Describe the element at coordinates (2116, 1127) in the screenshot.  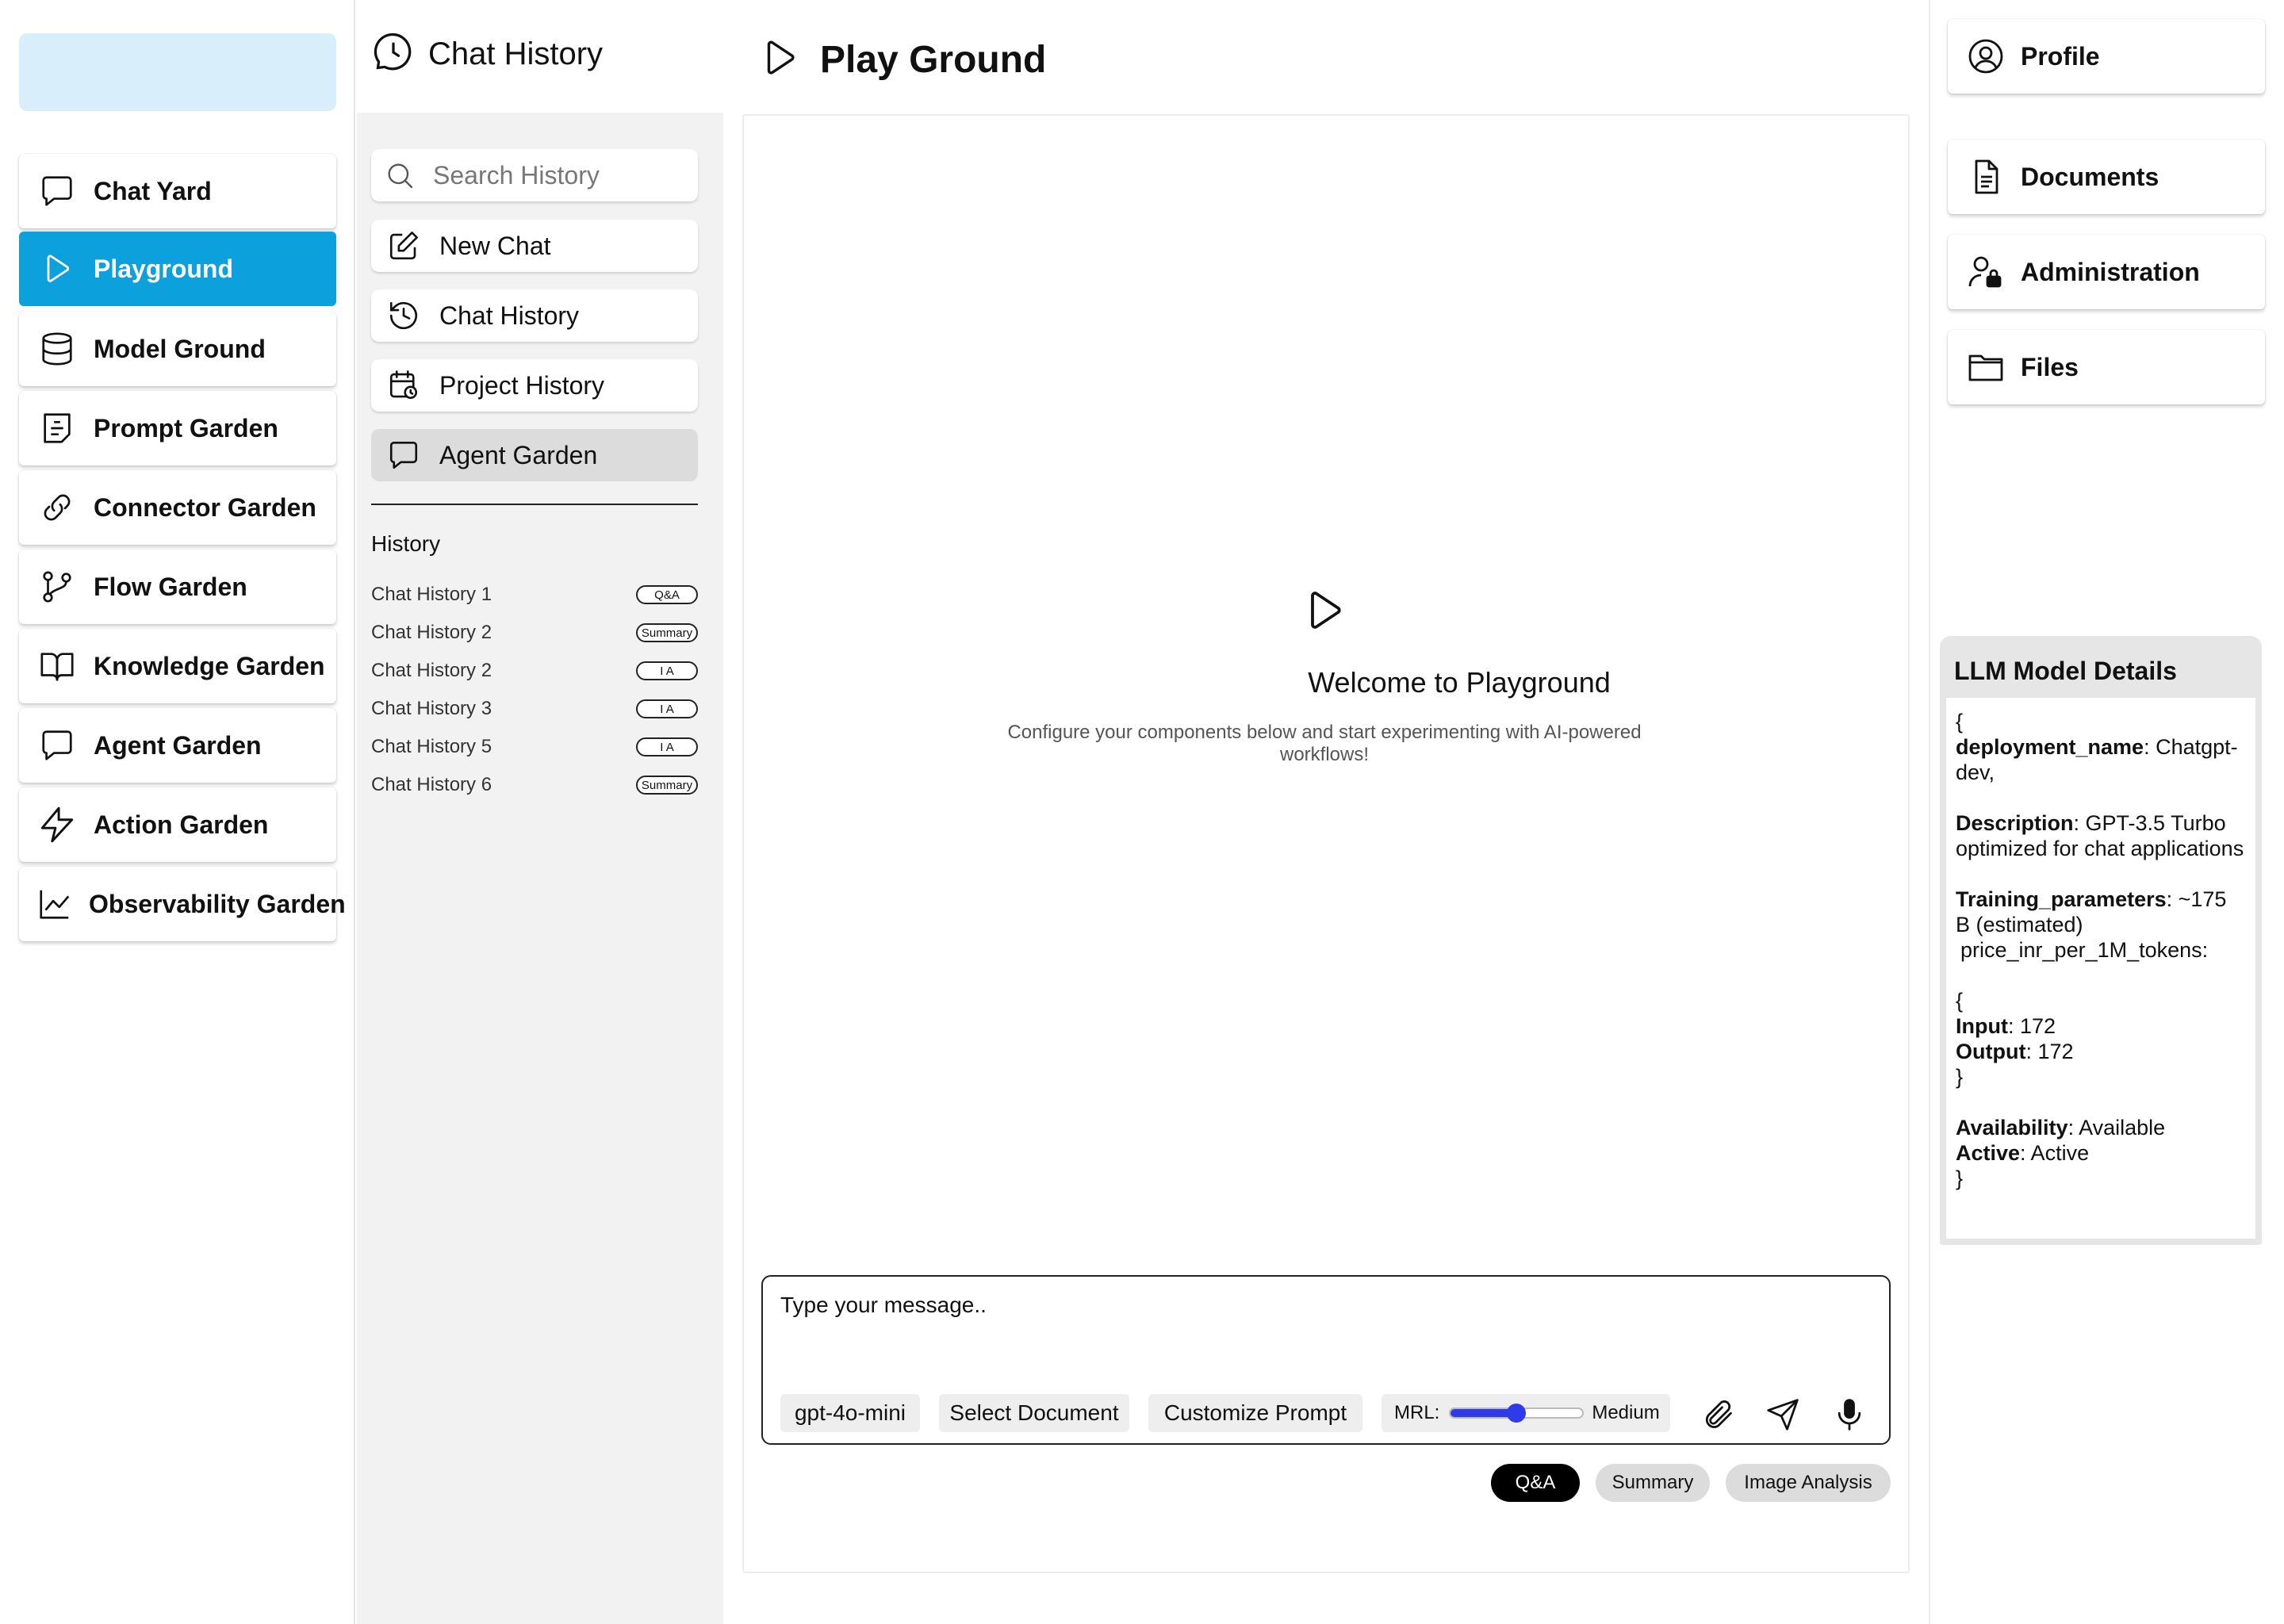
I see `availability-value: : Available` at that location.